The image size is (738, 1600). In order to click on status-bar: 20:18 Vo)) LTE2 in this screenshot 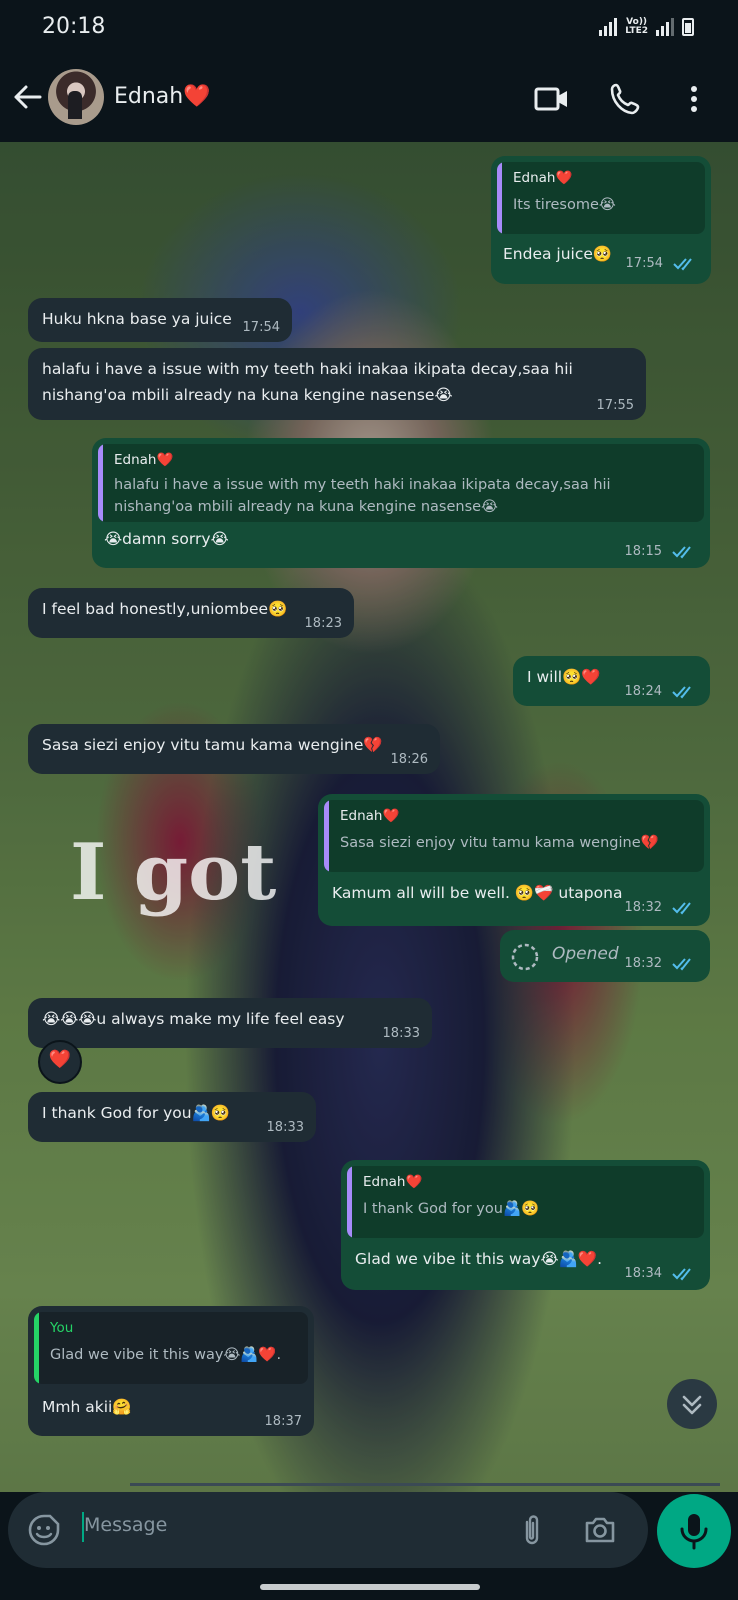, I will do `click(369, 30)`.